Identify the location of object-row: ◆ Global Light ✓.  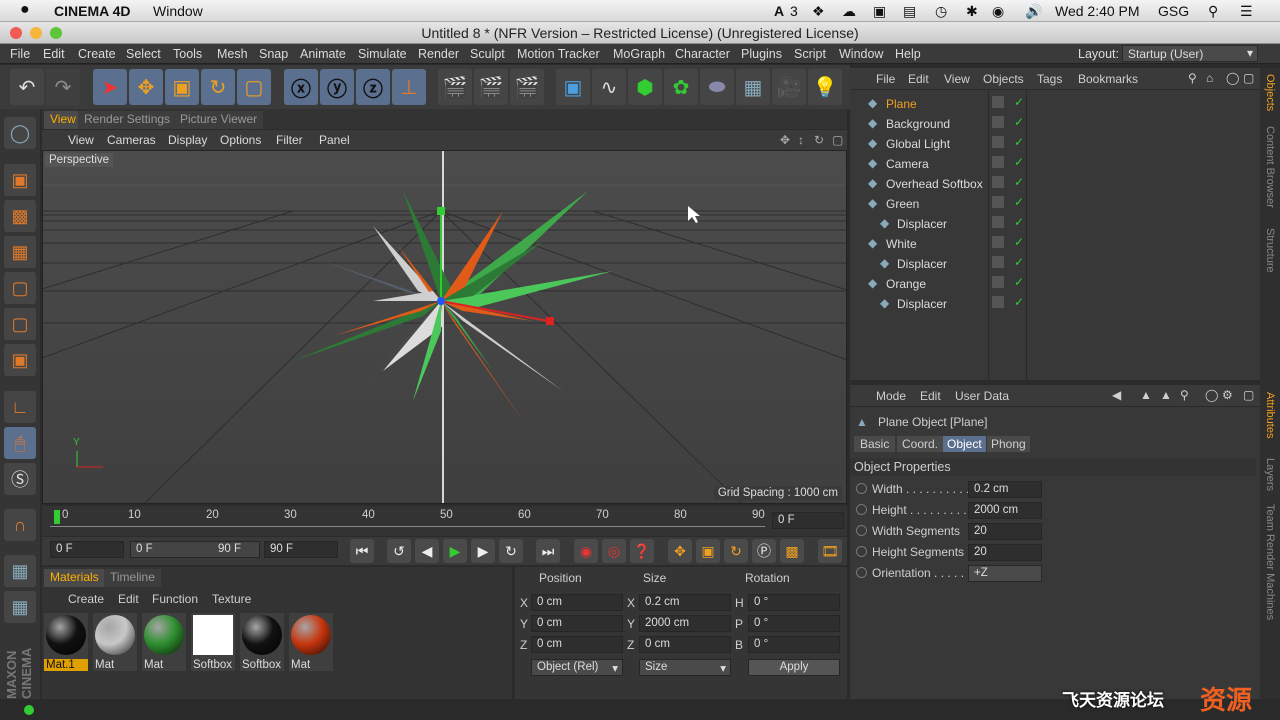
(1055, 144).